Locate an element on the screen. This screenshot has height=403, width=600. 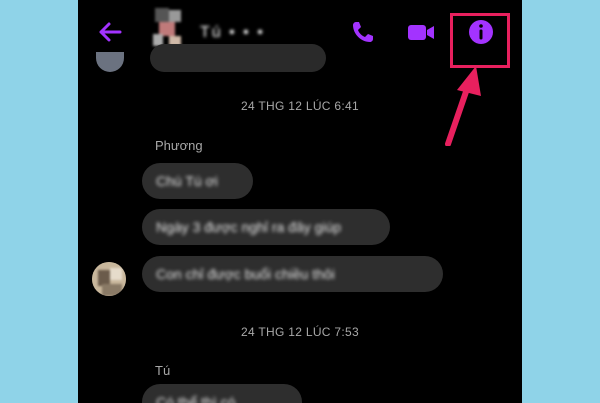
message-text: Chú Tú ơi is located at coordinates (187, 181).